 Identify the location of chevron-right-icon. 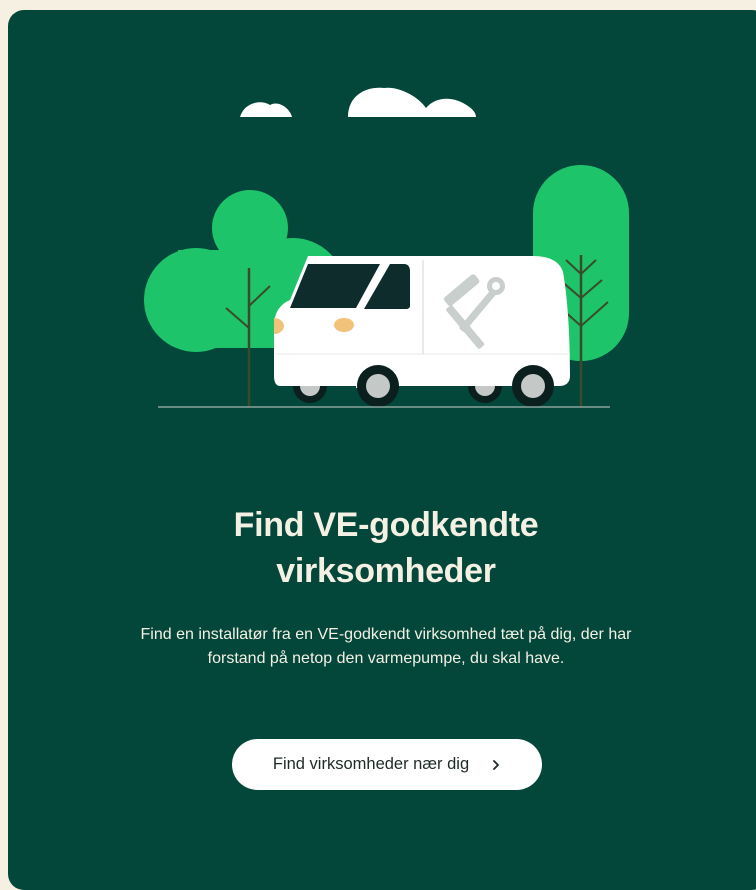
(496, 765).